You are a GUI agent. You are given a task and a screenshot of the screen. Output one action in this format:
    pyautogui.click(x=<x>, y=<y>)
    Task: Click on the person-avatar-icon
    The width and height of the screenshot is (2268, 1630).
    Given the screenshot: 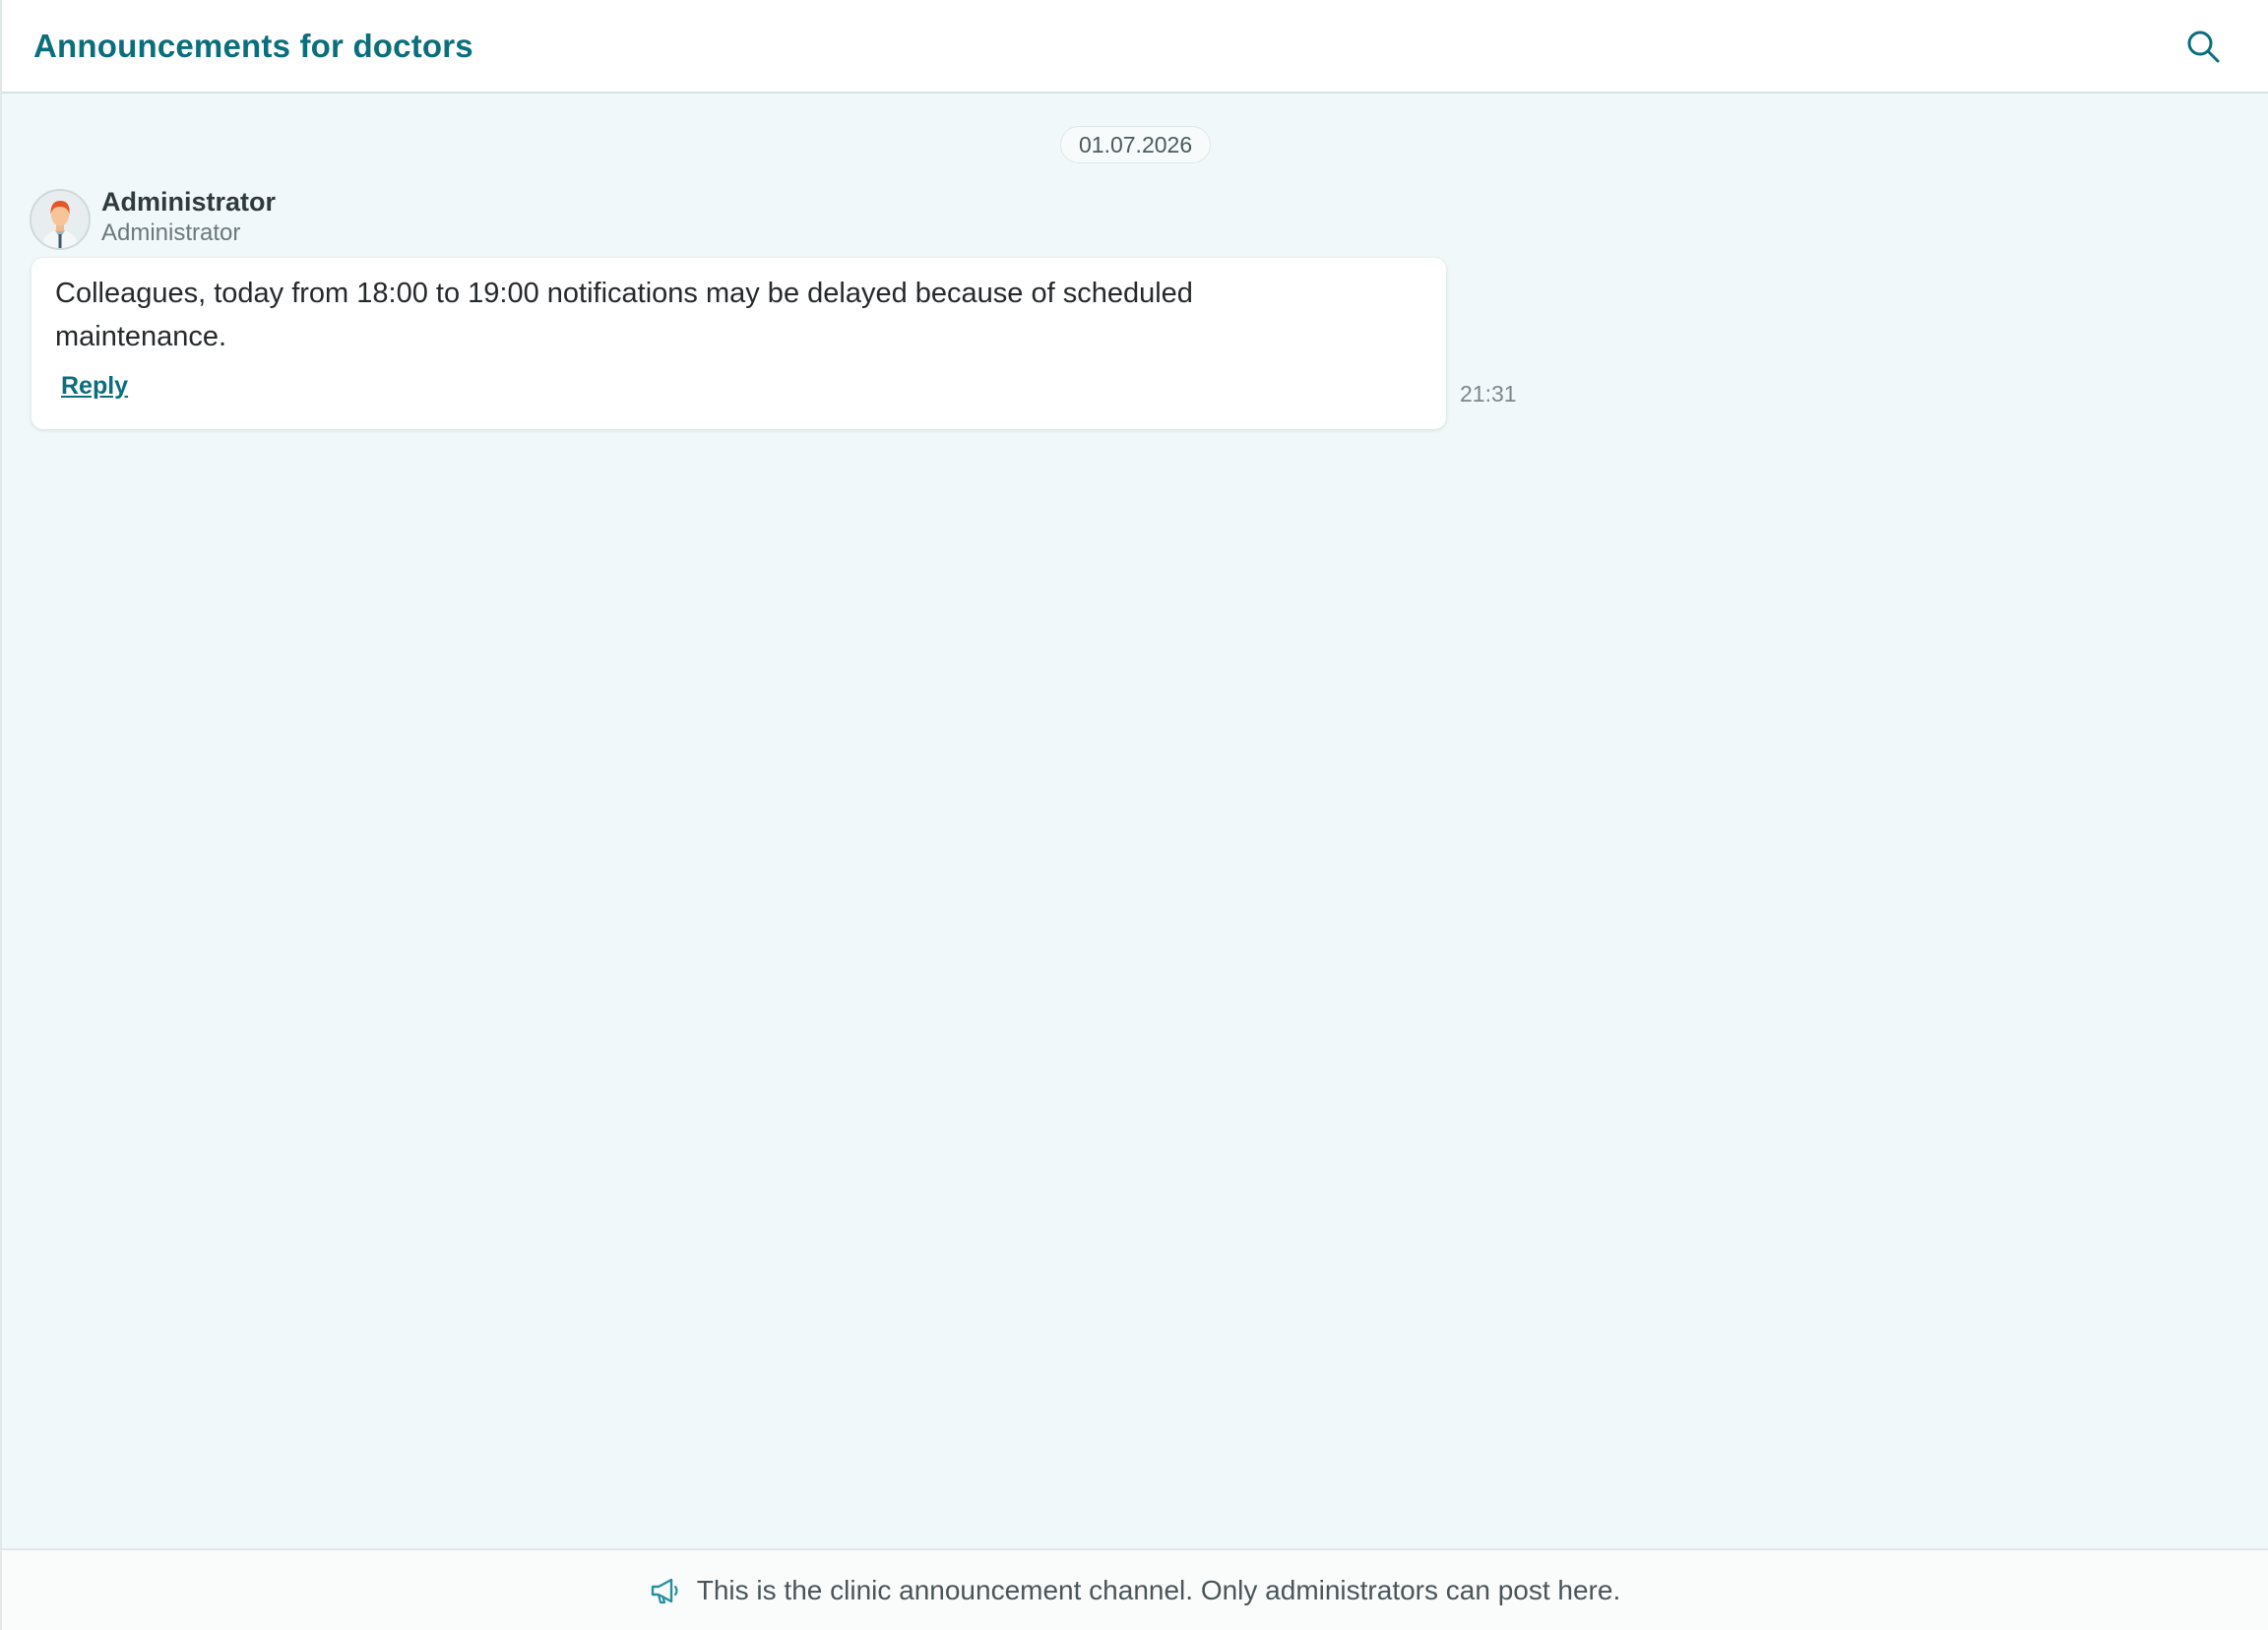 What is the action you would take?
    pyautogui.click(x=60, y=219)
    